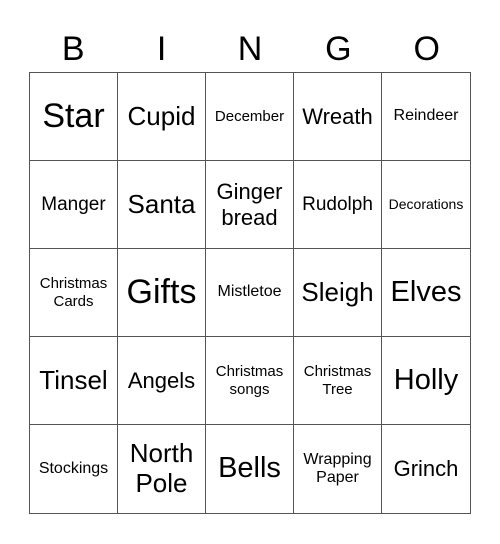  Describe the element at coordinates (74, 205) in the screenshot. I see `bingo-cell: Manger` at that location.